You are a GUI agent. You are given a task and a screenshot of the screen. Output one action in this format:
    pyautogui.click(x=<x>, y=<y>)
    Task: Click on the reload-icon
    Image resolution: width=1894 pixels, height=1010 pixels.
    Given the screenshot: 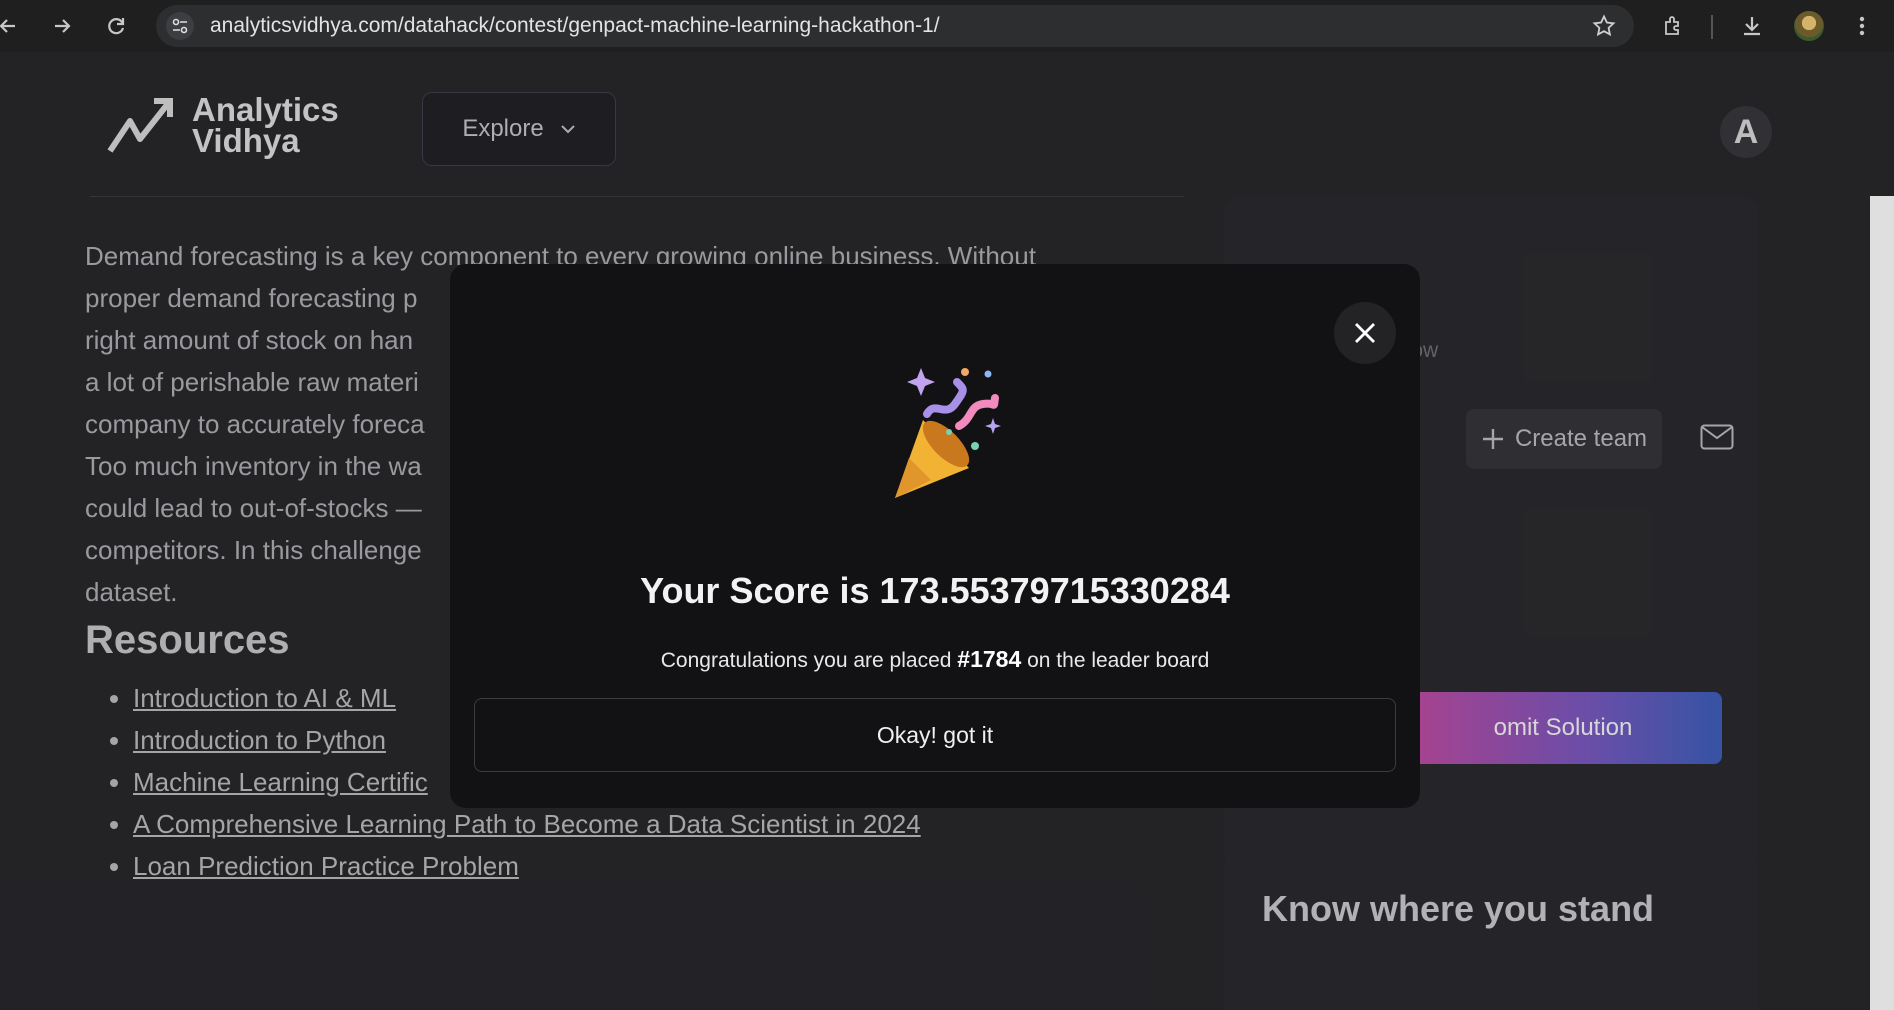 What is the action you would take?
    pyautogui.click(x=116, y=26)
    